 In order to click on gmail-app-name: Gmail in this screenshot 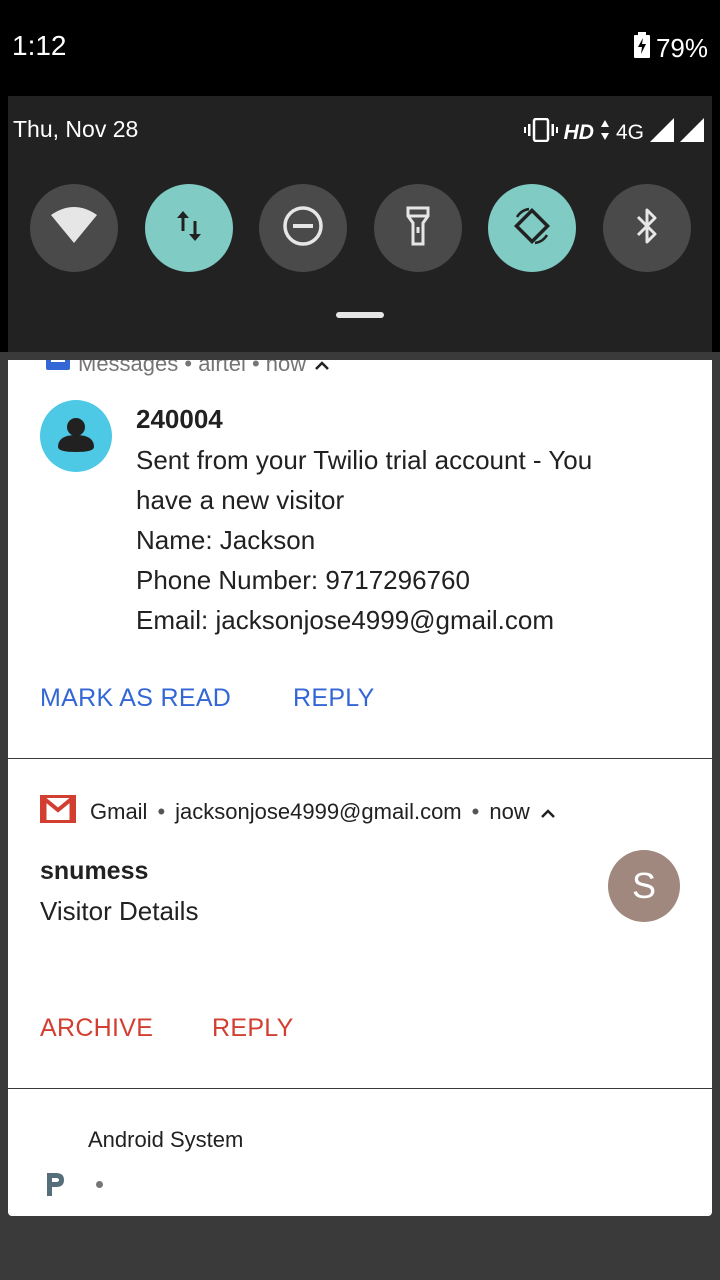, I will do `click(119, 811)`.